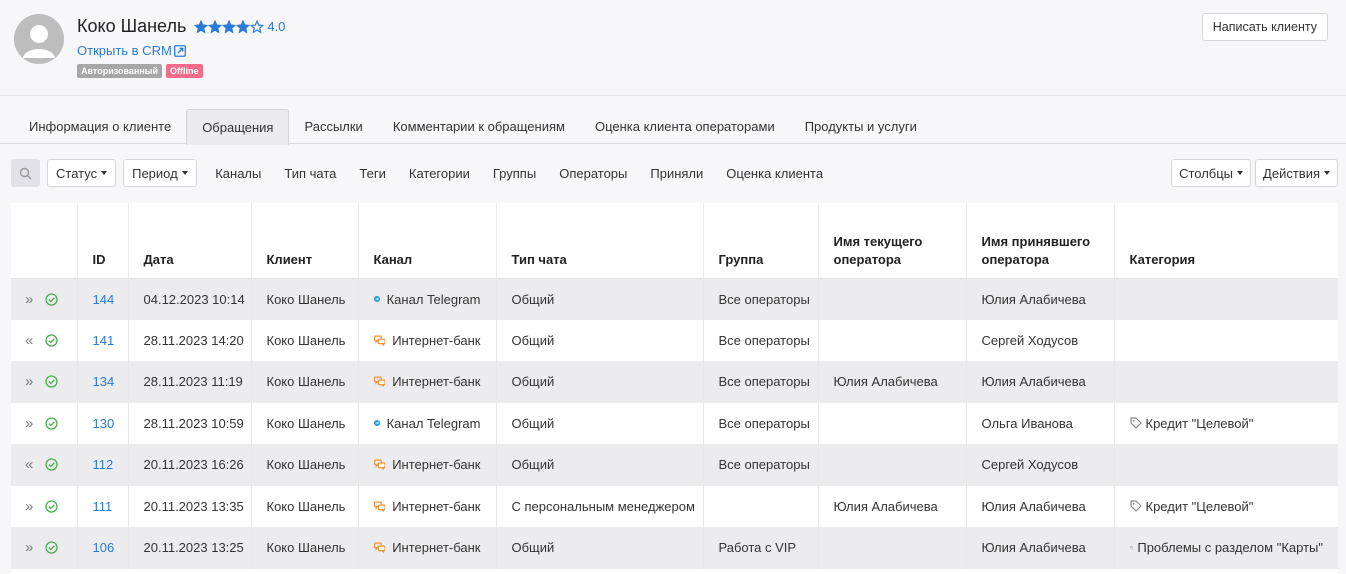 This screenshot has height=574, width=1346. Describe the element at coordinates (1296, 173) in the screenshot. I see `actions-dropdown: Действия` at that location.